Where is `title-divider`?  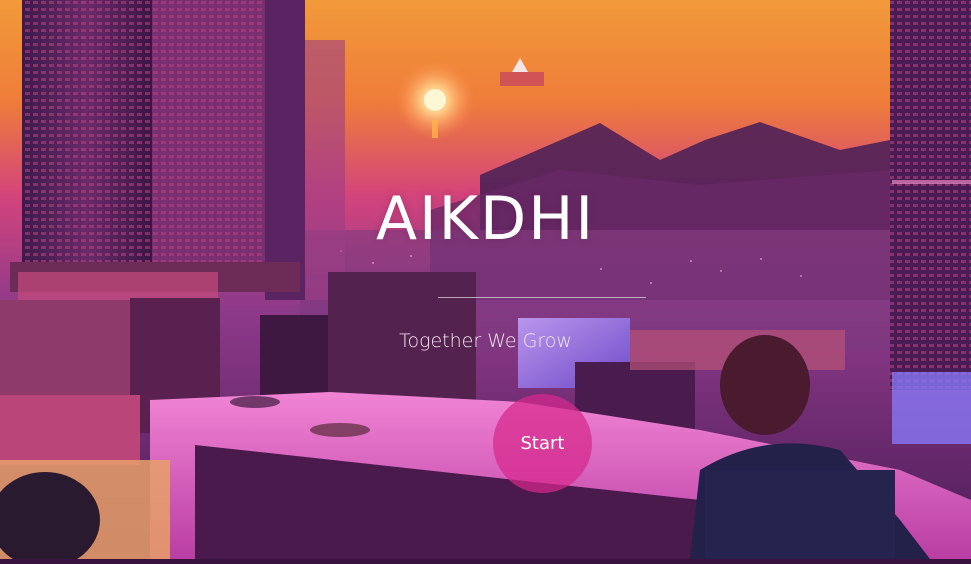
title-divider is located at coordinates (542, 297).